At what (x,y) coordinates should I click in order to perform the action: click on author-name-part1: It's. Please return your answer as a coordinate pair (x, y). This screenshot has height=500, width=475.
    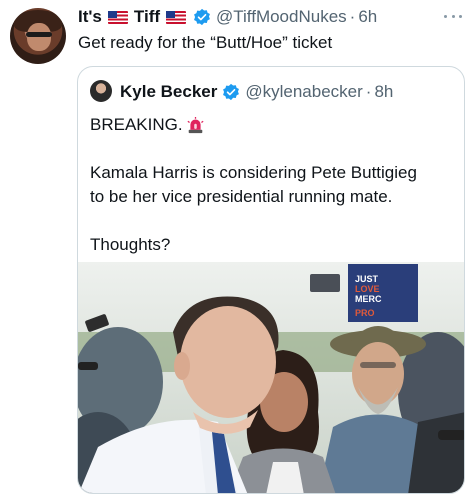
    Looking at the image, I should click on (90, 17).